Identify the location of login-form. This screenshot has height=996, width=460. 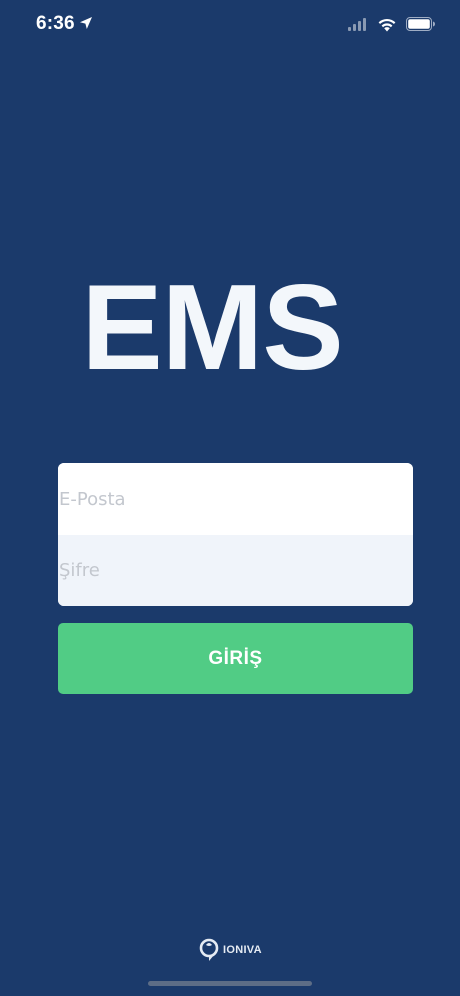
(235, 534).